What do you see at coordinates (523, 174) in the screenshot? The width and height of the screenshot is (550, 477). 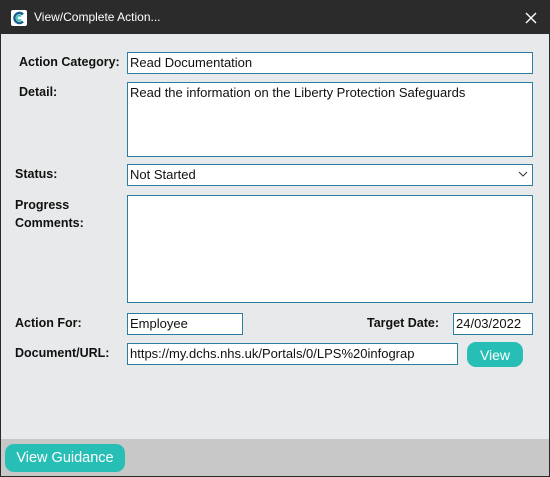 I see `chevron-down-icon` at bounding box center [523, 174].